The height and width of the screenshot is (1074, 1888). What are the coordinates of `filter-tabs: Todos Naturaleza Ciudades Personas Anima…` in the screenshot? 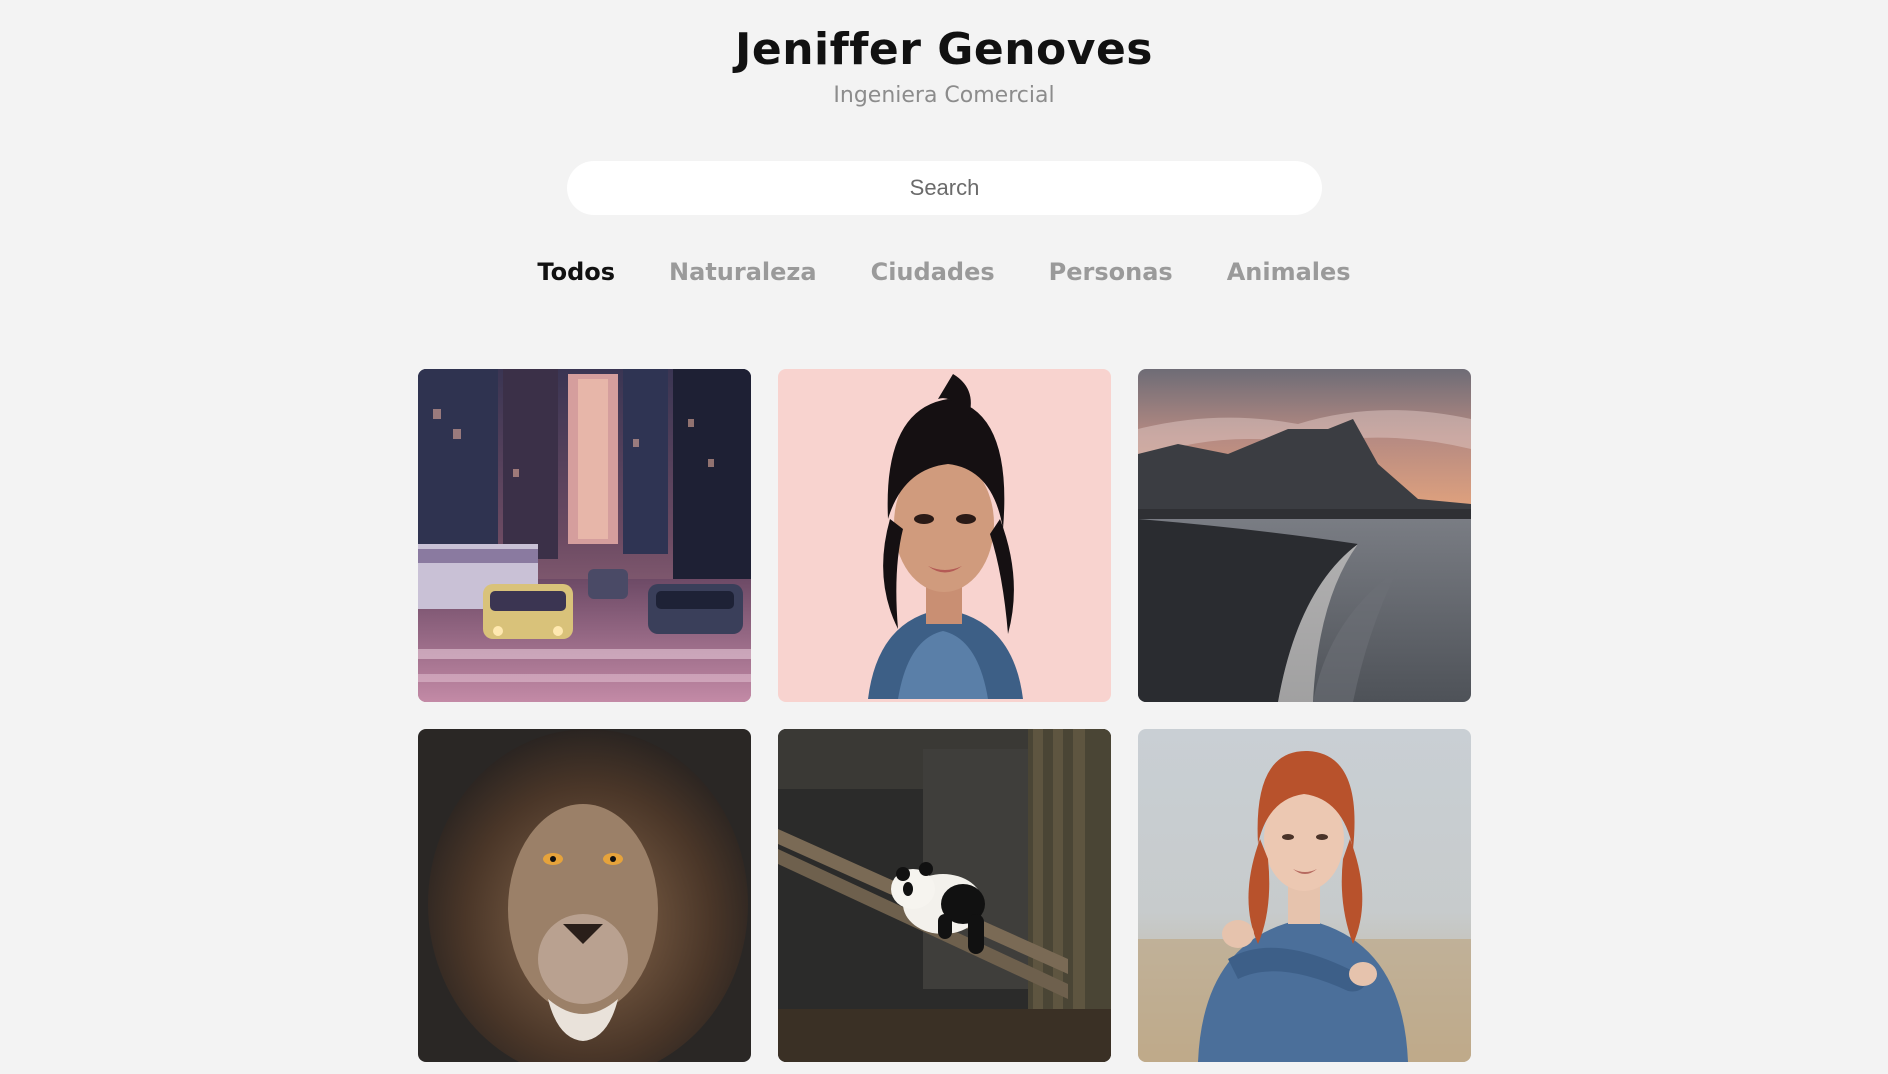 It's located at (944, 272).